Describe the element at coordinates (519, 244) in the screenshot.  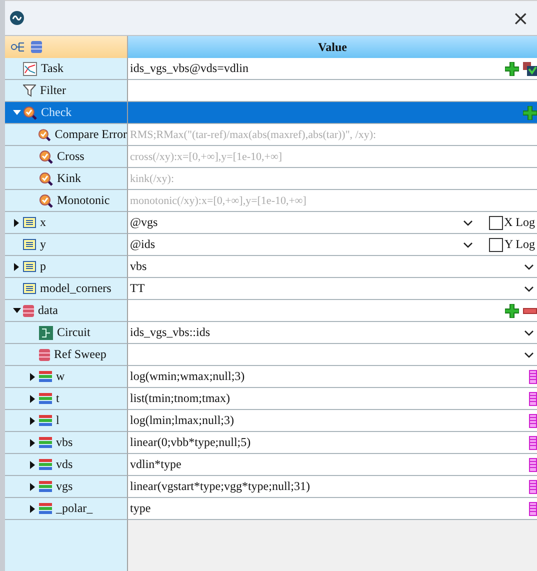
I see `checkbox-label: Y Log` at that location.